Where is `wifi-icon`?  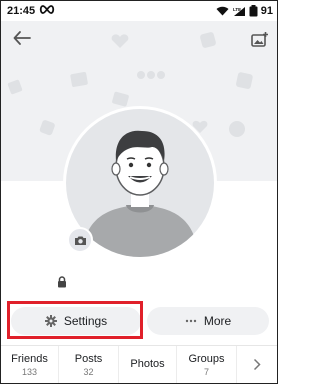
wifi-icon is located at coordinates (222, 11).